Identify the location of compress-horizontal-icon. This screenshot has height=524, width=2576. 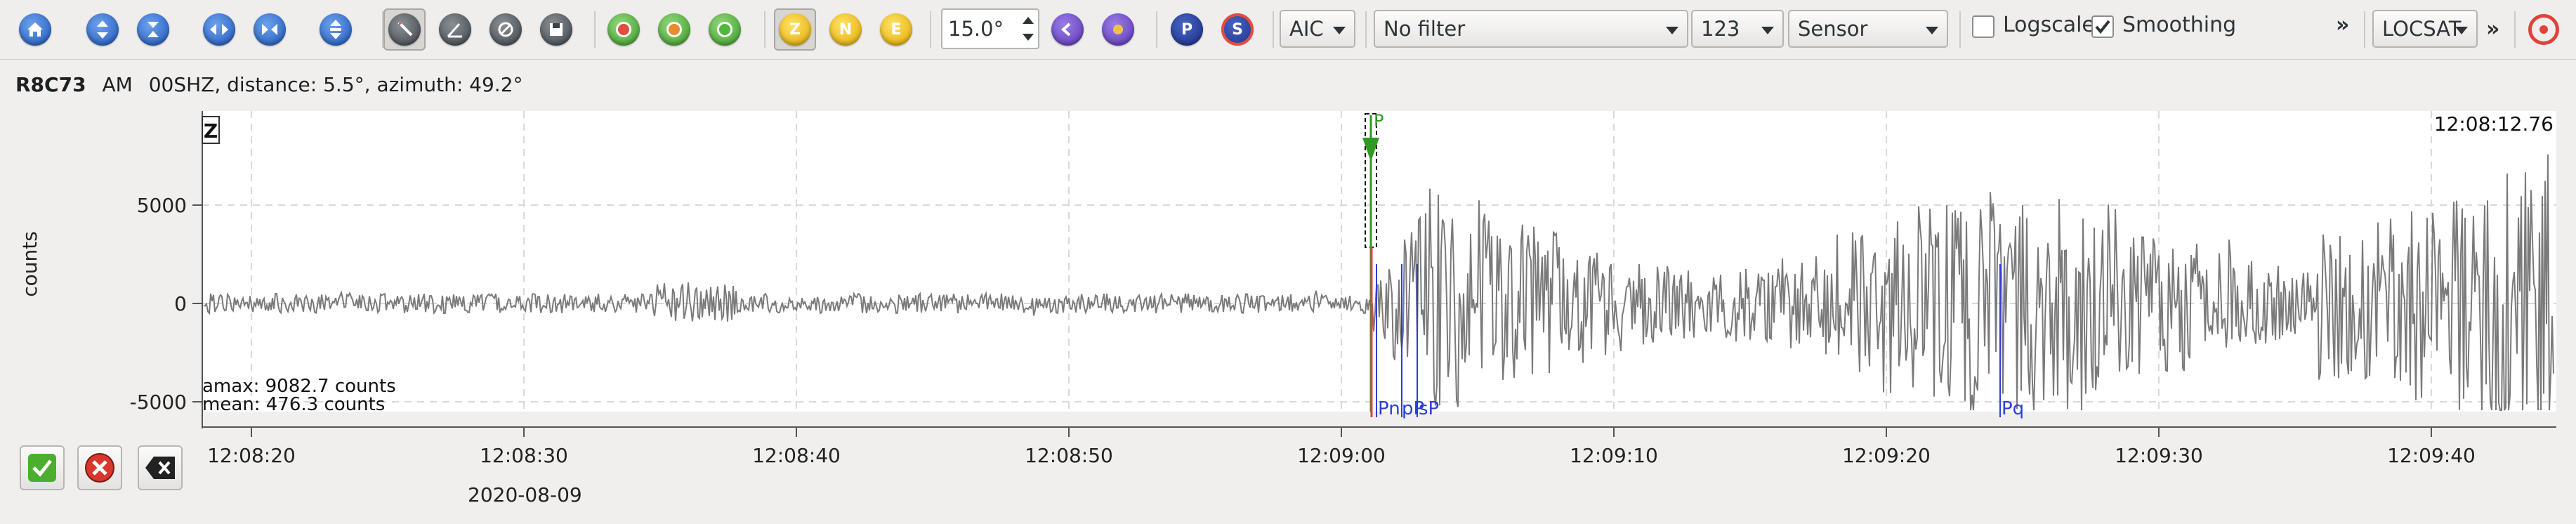
(270, 30).